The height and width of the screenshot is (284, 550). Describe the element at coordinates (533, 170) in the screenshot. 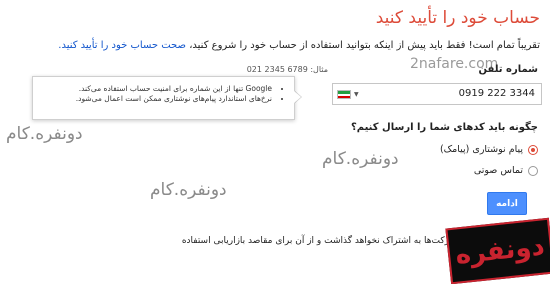

I see `radio-voice-call` at that location.